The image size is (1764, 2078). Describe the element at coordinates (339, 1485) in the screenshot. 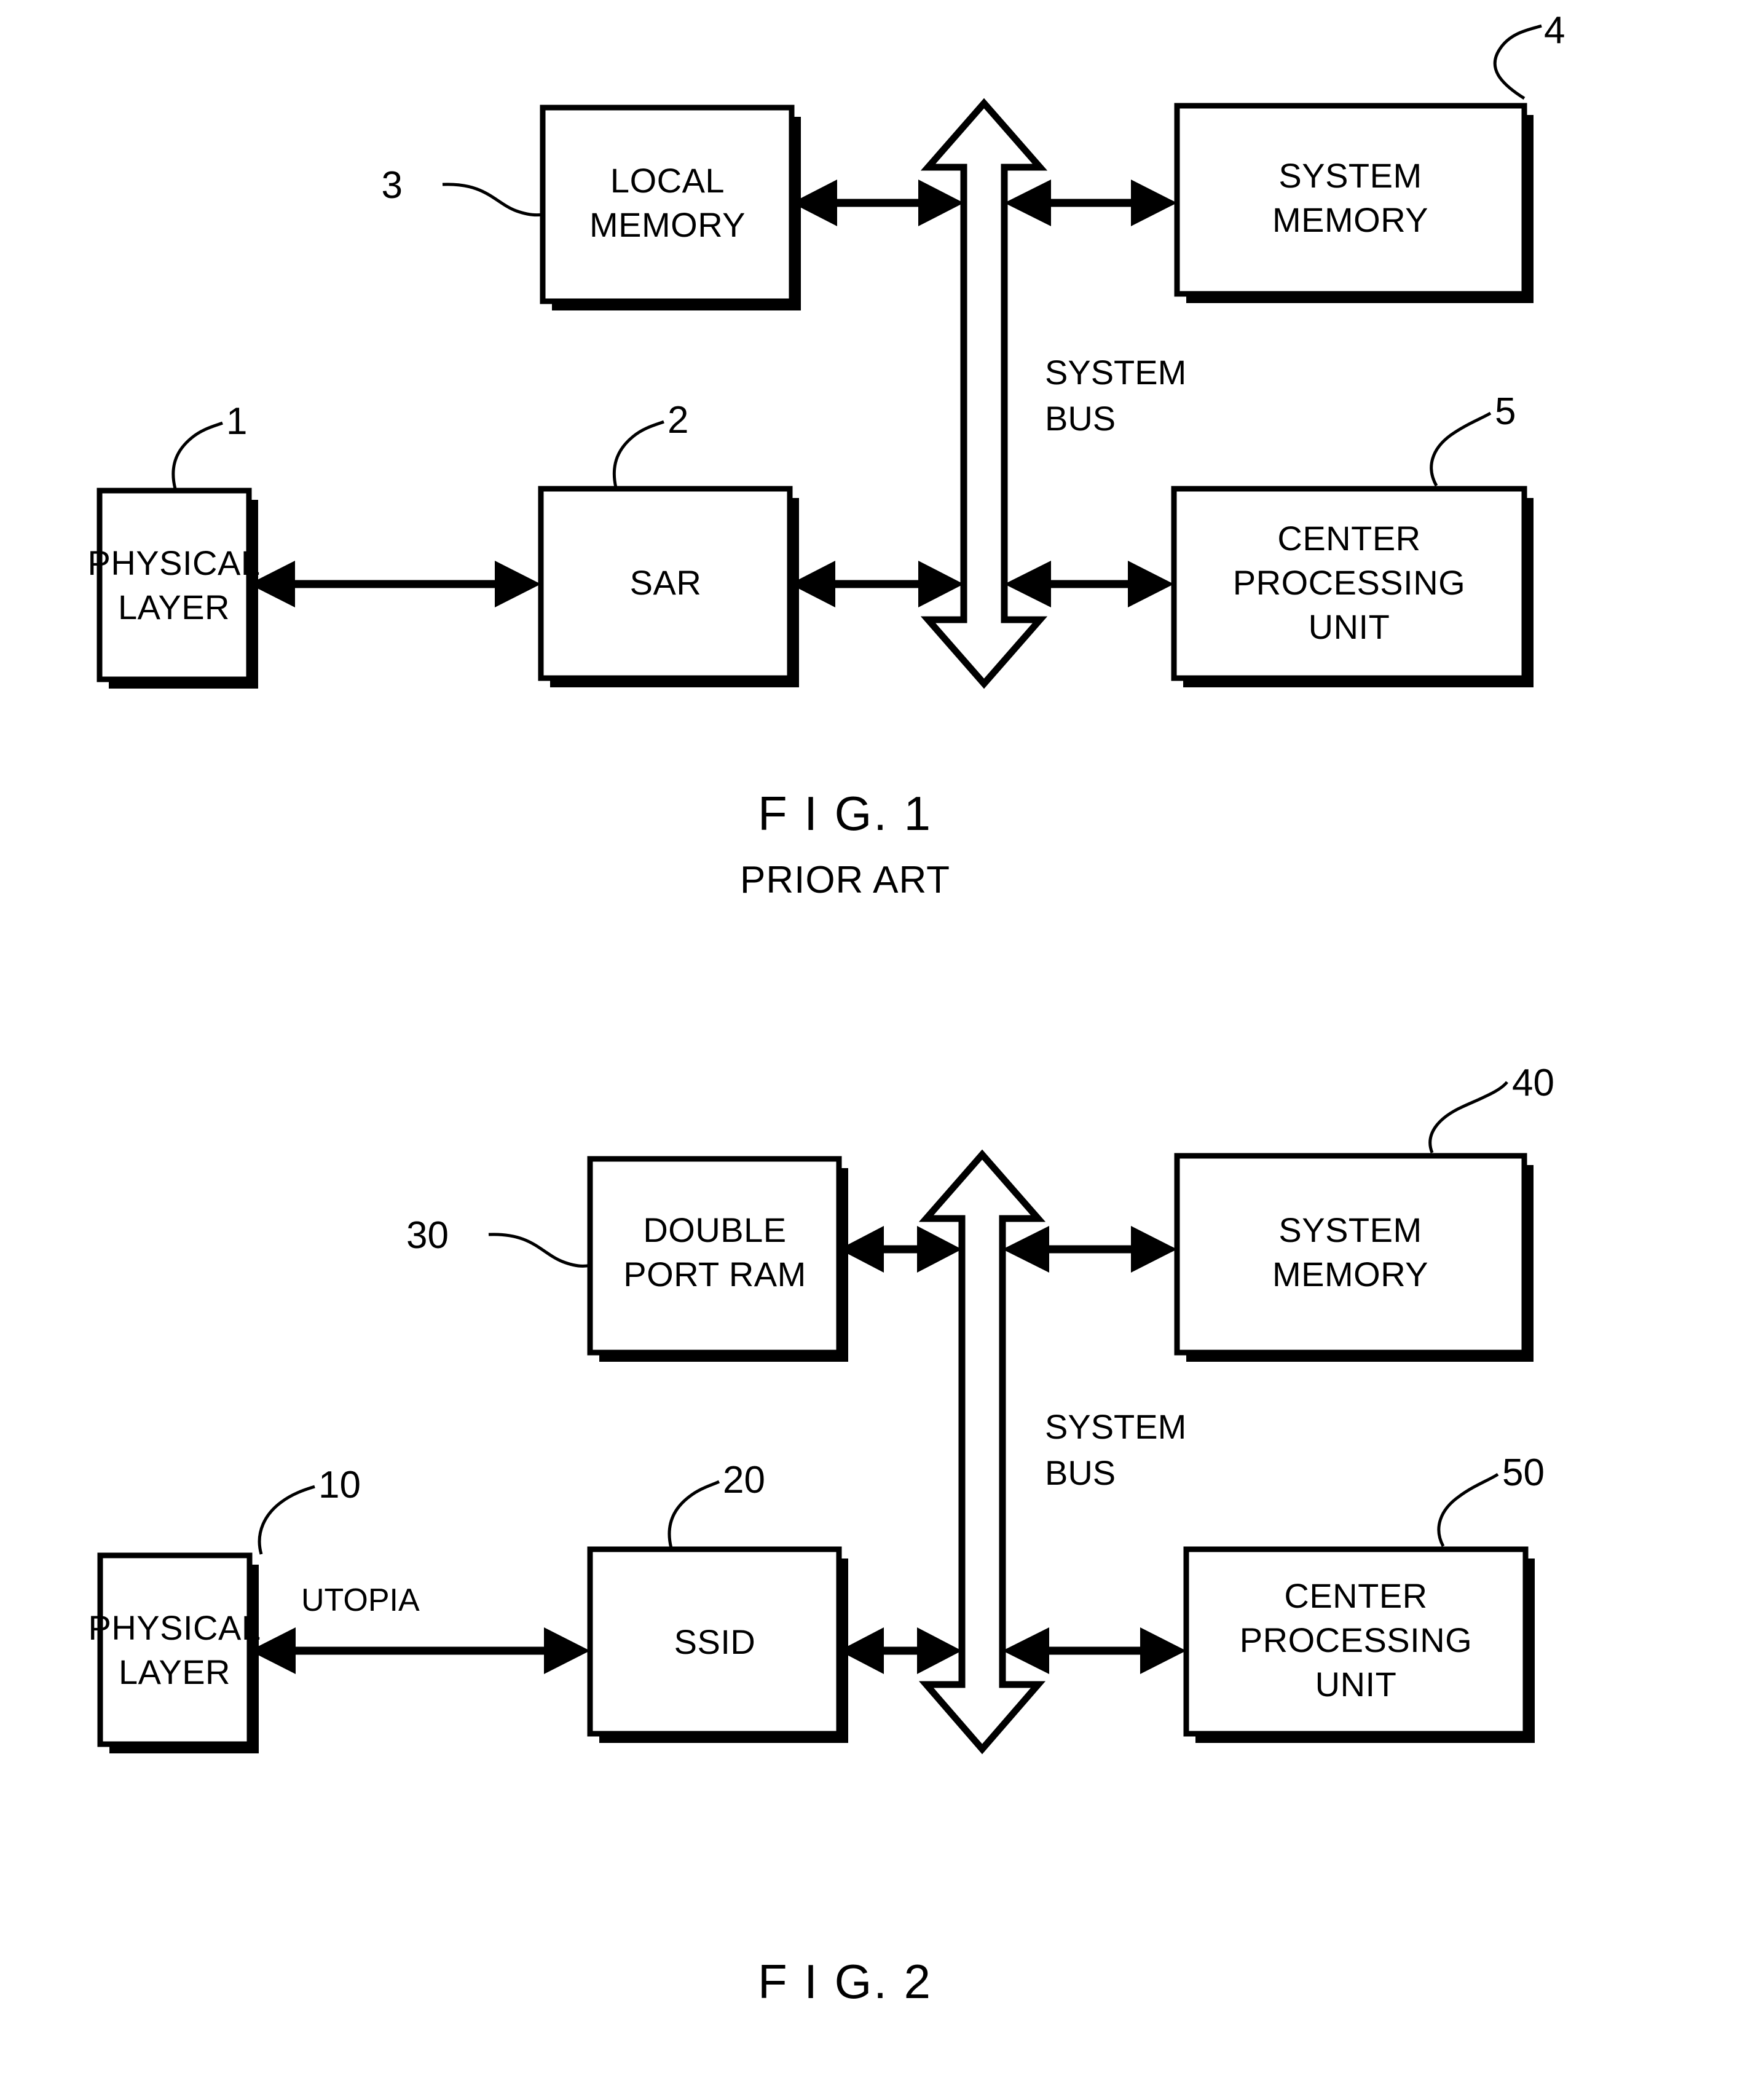

I see `fig2-ref-number-10: 10` at that location.